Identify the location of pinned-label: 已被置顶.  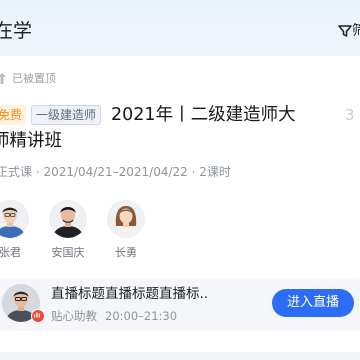
(34, 78).